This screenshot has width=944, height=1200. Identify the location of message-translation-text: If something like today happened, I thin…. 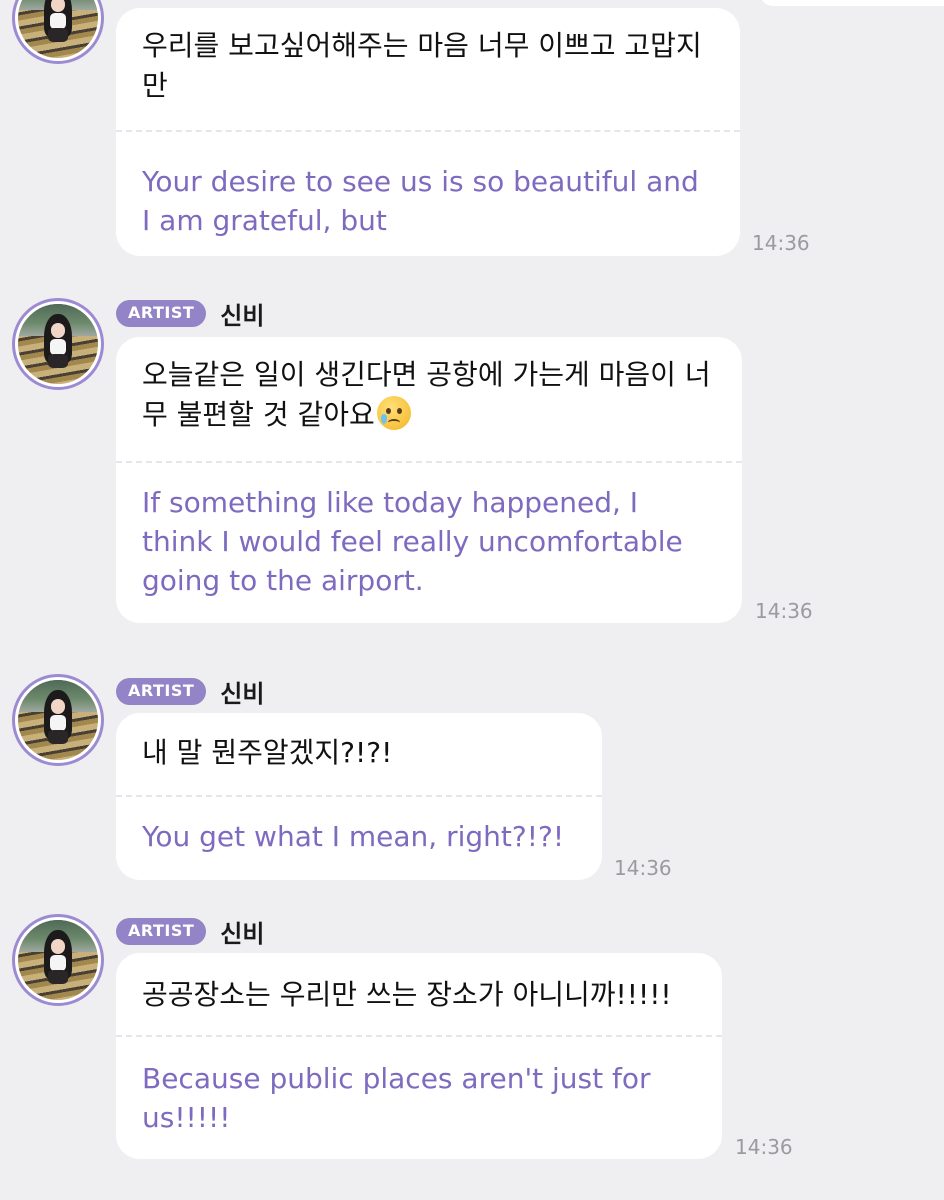
(412, 541).